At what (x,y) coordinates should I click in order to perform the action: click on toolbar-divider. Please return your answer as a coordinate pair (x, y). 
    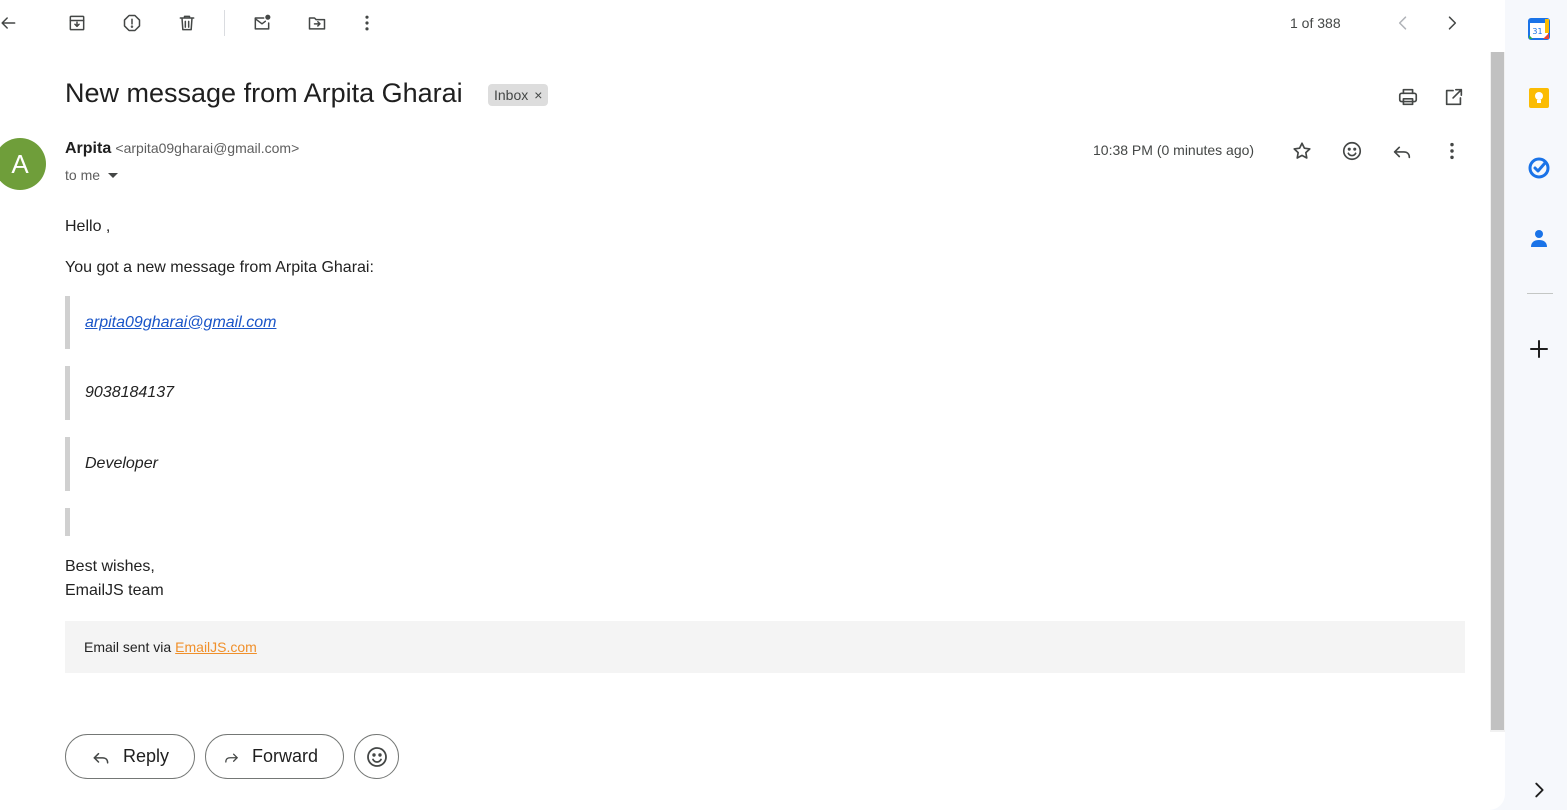
    Looking at the image, I should click on (224, 23).